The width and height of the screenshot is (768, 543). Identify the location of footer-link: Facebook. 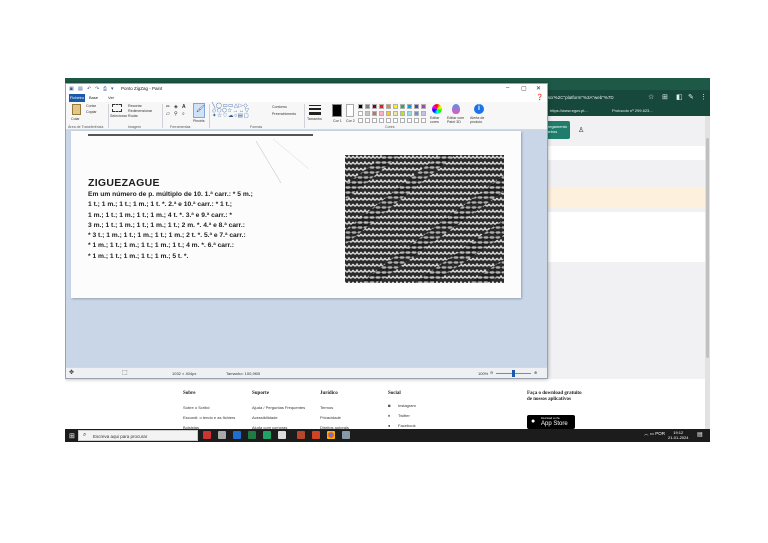
(407, 425).